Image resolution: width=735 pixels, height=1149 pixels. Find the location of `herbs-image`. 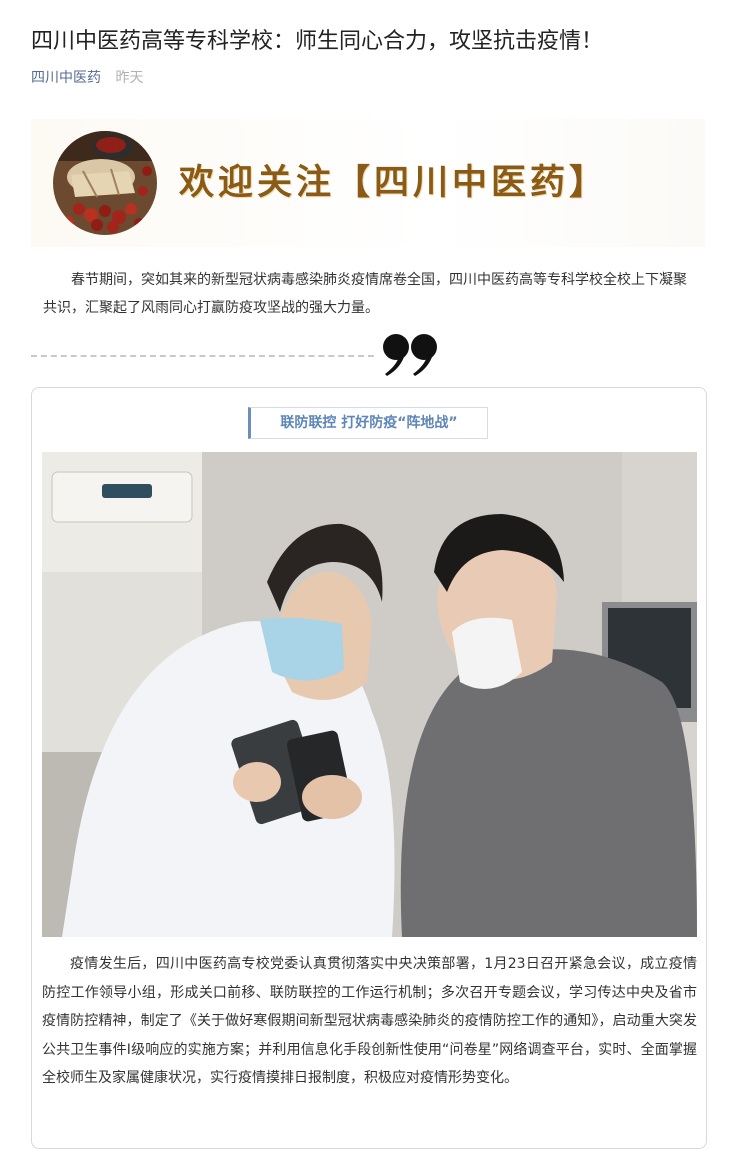

herbs-image is located at coordinates (105, 183).